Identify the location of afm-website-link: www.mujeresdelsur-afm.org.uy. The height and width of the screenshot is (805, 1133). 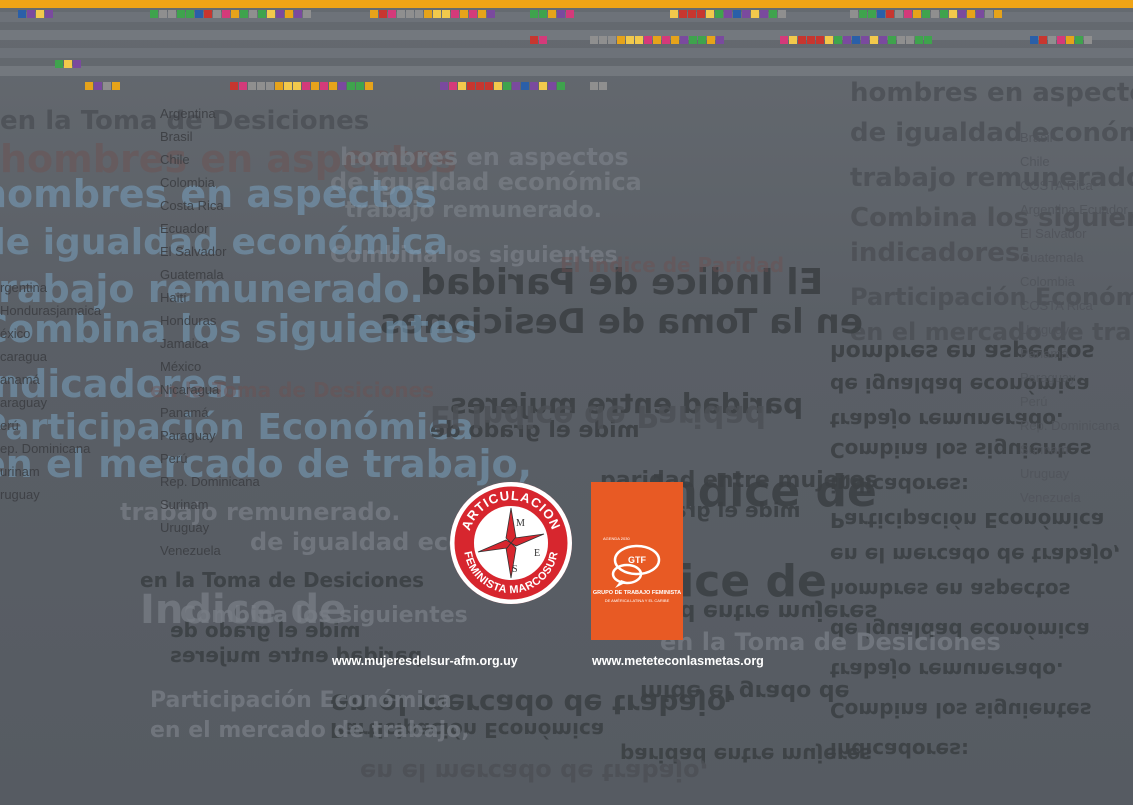
(425, 661).